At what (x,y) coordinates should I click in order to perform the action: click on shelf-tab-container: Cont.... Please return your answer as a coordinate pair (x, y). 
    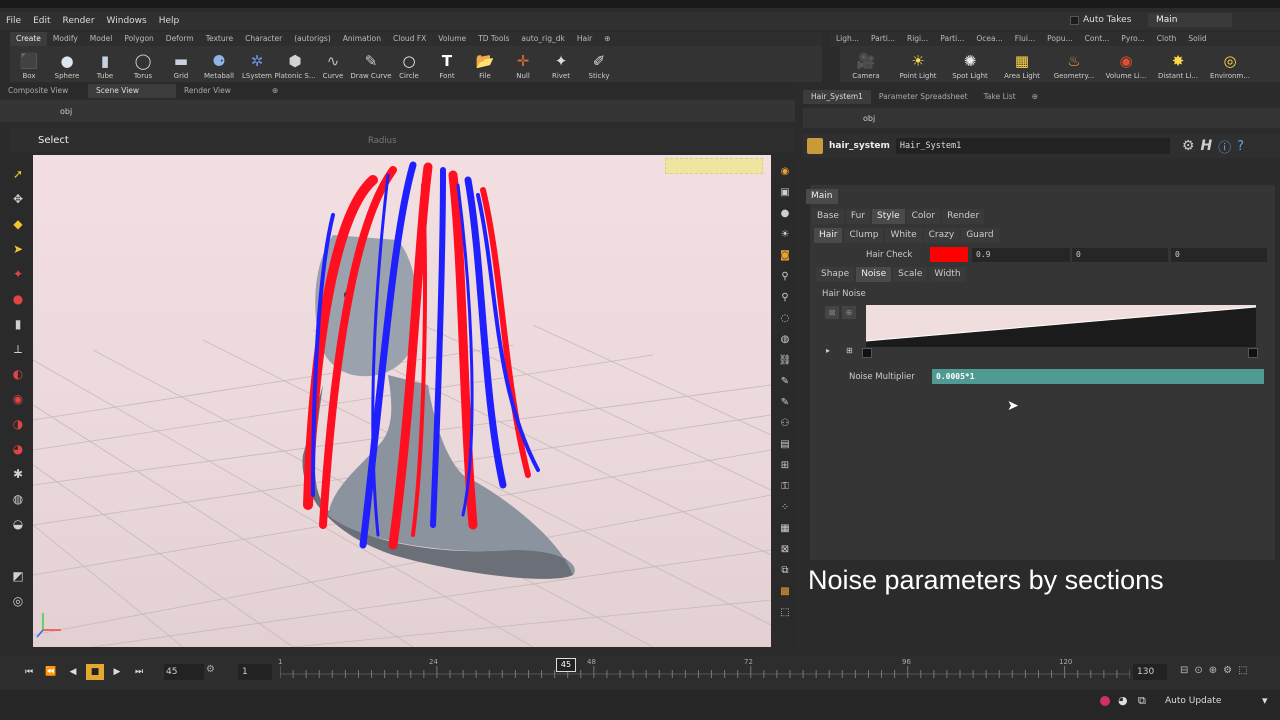
    Looking at the image, I should click on (1097, 39).